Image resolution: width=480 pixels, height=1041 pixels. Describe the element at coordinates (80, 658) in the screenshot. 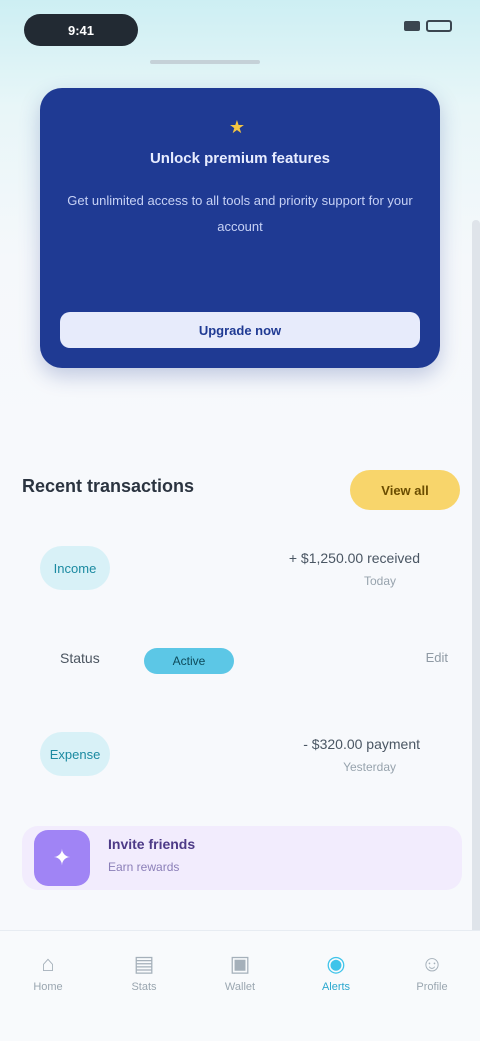

I see `status-label: Status` at that location.